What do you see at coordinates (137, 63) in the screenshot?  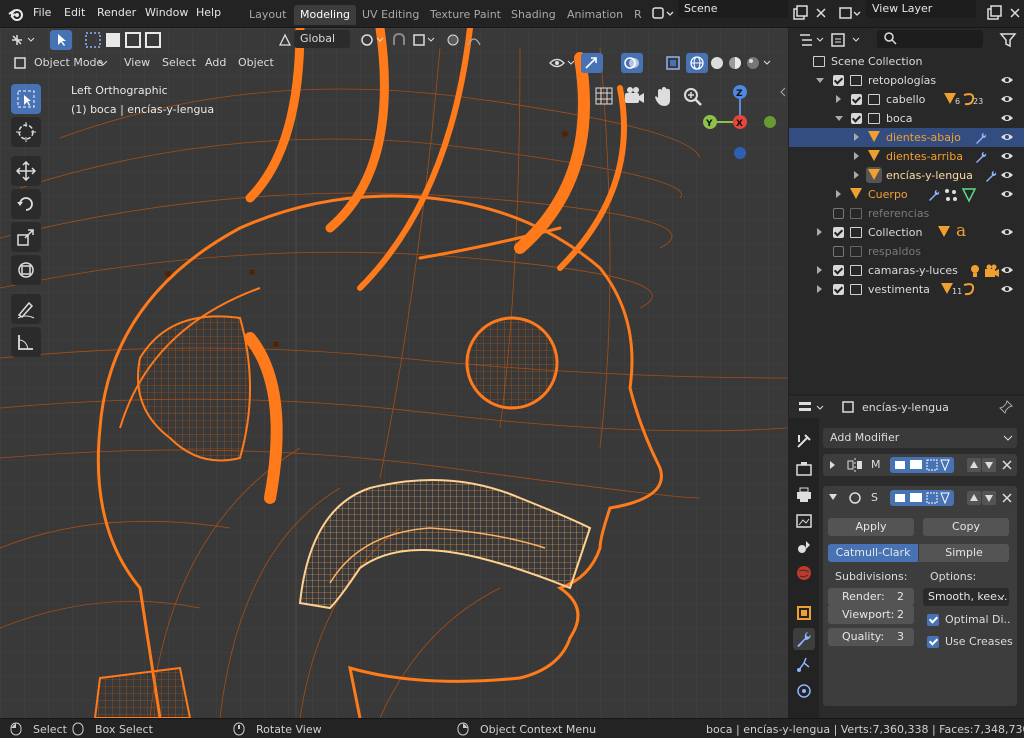 I see `menu-view: View` at bounding box center [137, 63].